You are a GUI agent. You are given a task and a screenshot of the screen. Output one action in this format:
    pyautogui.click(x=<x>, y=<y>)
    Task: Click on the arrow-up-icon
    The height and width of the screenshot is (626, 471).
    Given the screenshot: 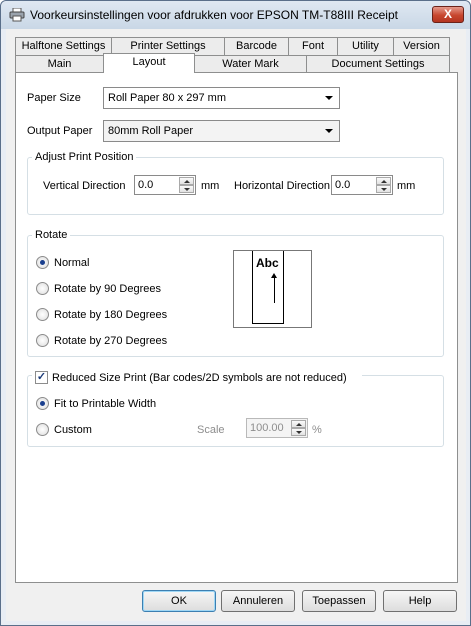 What is the action you would take?
    pyautogui.click(x=274, y=288)
    